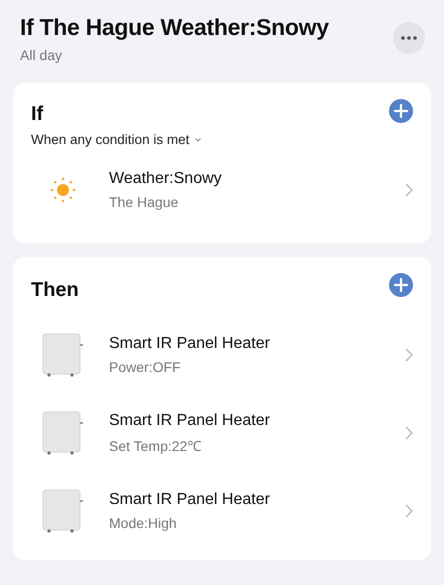 Image resolution: width=444 pixels, height=585 pixels. I want to click on section-title: If, so click(37, 114).